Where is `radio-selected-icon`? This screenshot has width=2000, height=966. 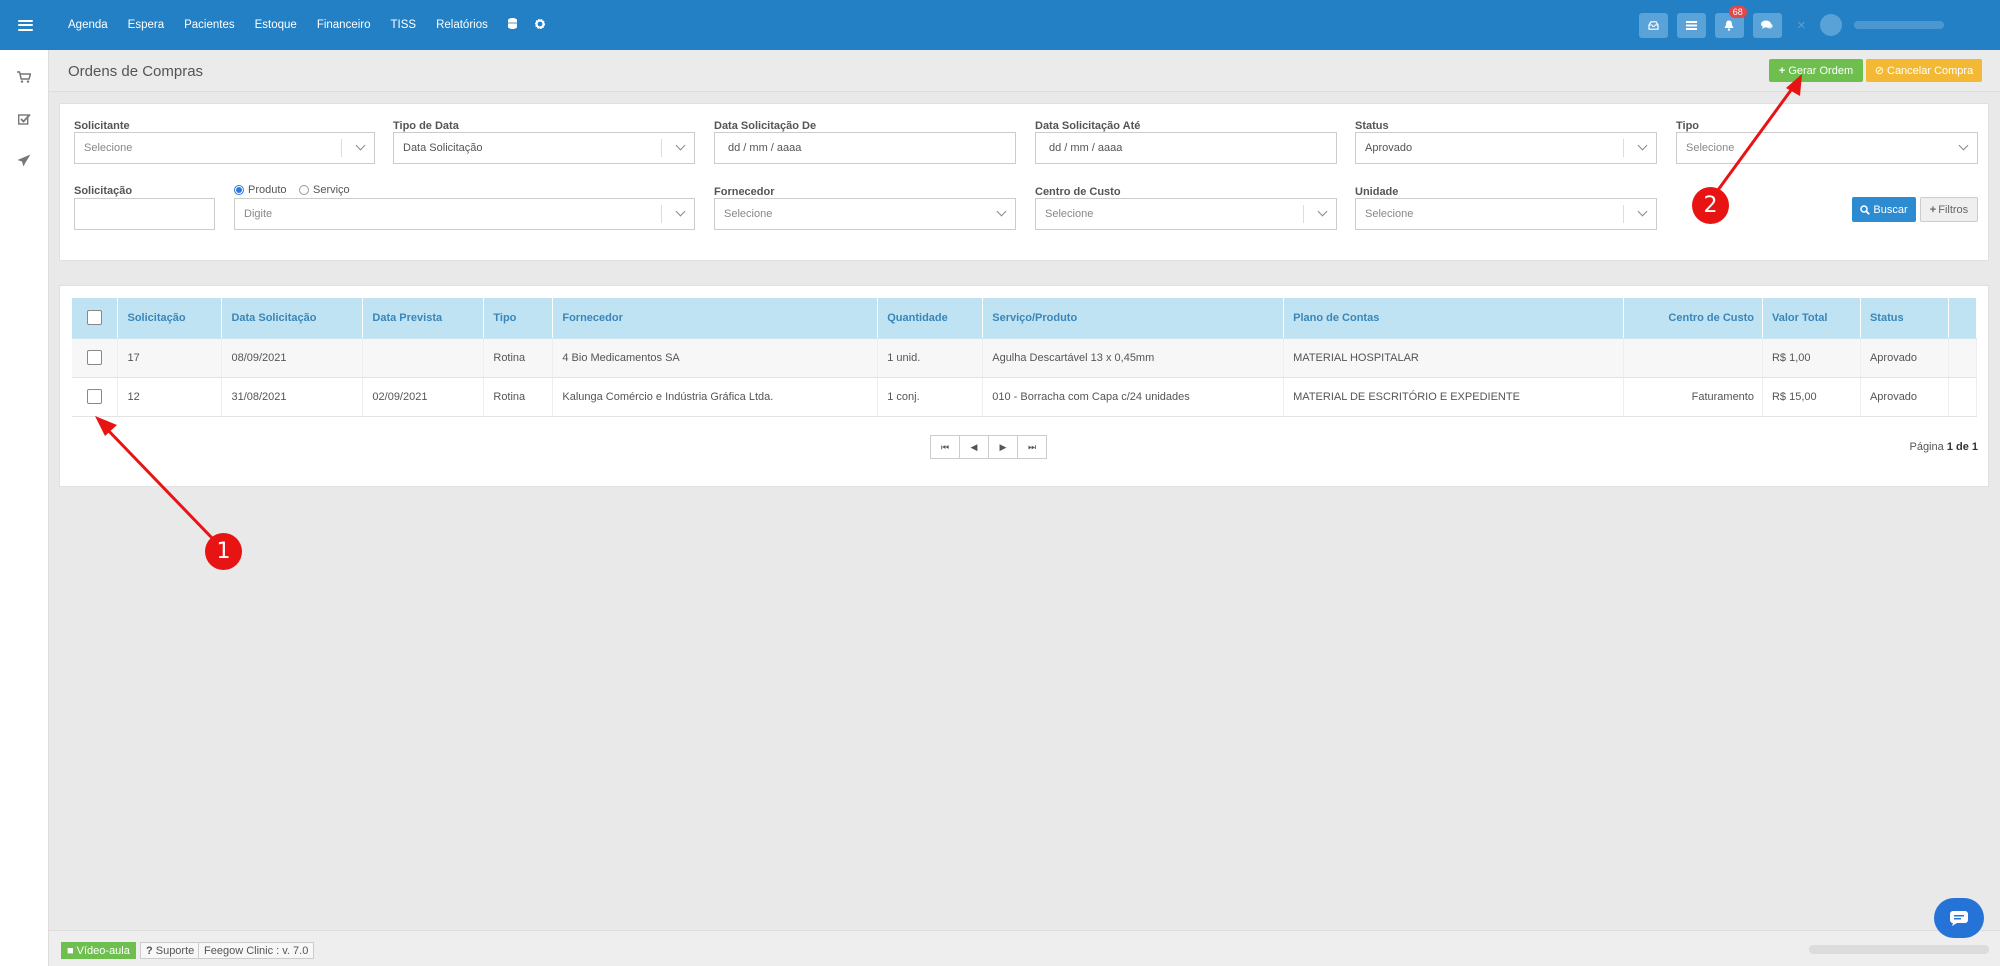
radio-selected-icon is located at coordinates (239, 190).